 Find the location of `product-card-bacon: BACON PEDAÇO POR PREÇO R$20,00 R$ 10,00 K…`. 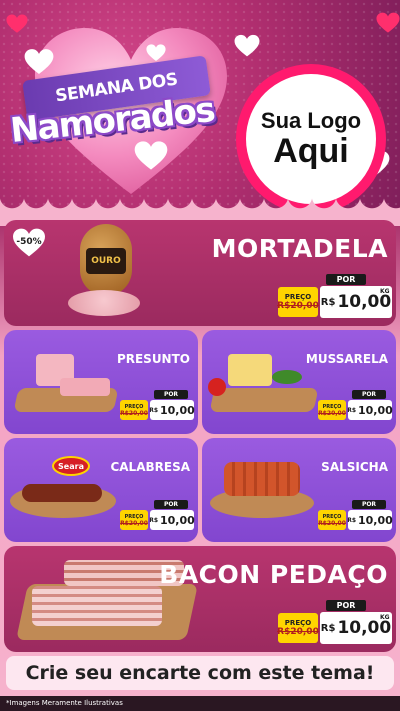

product-card-bacon: BACON PEDAÇO POR PREÇO R$20,00 R$ 10,00 K… is located at coordinates (200, 599).